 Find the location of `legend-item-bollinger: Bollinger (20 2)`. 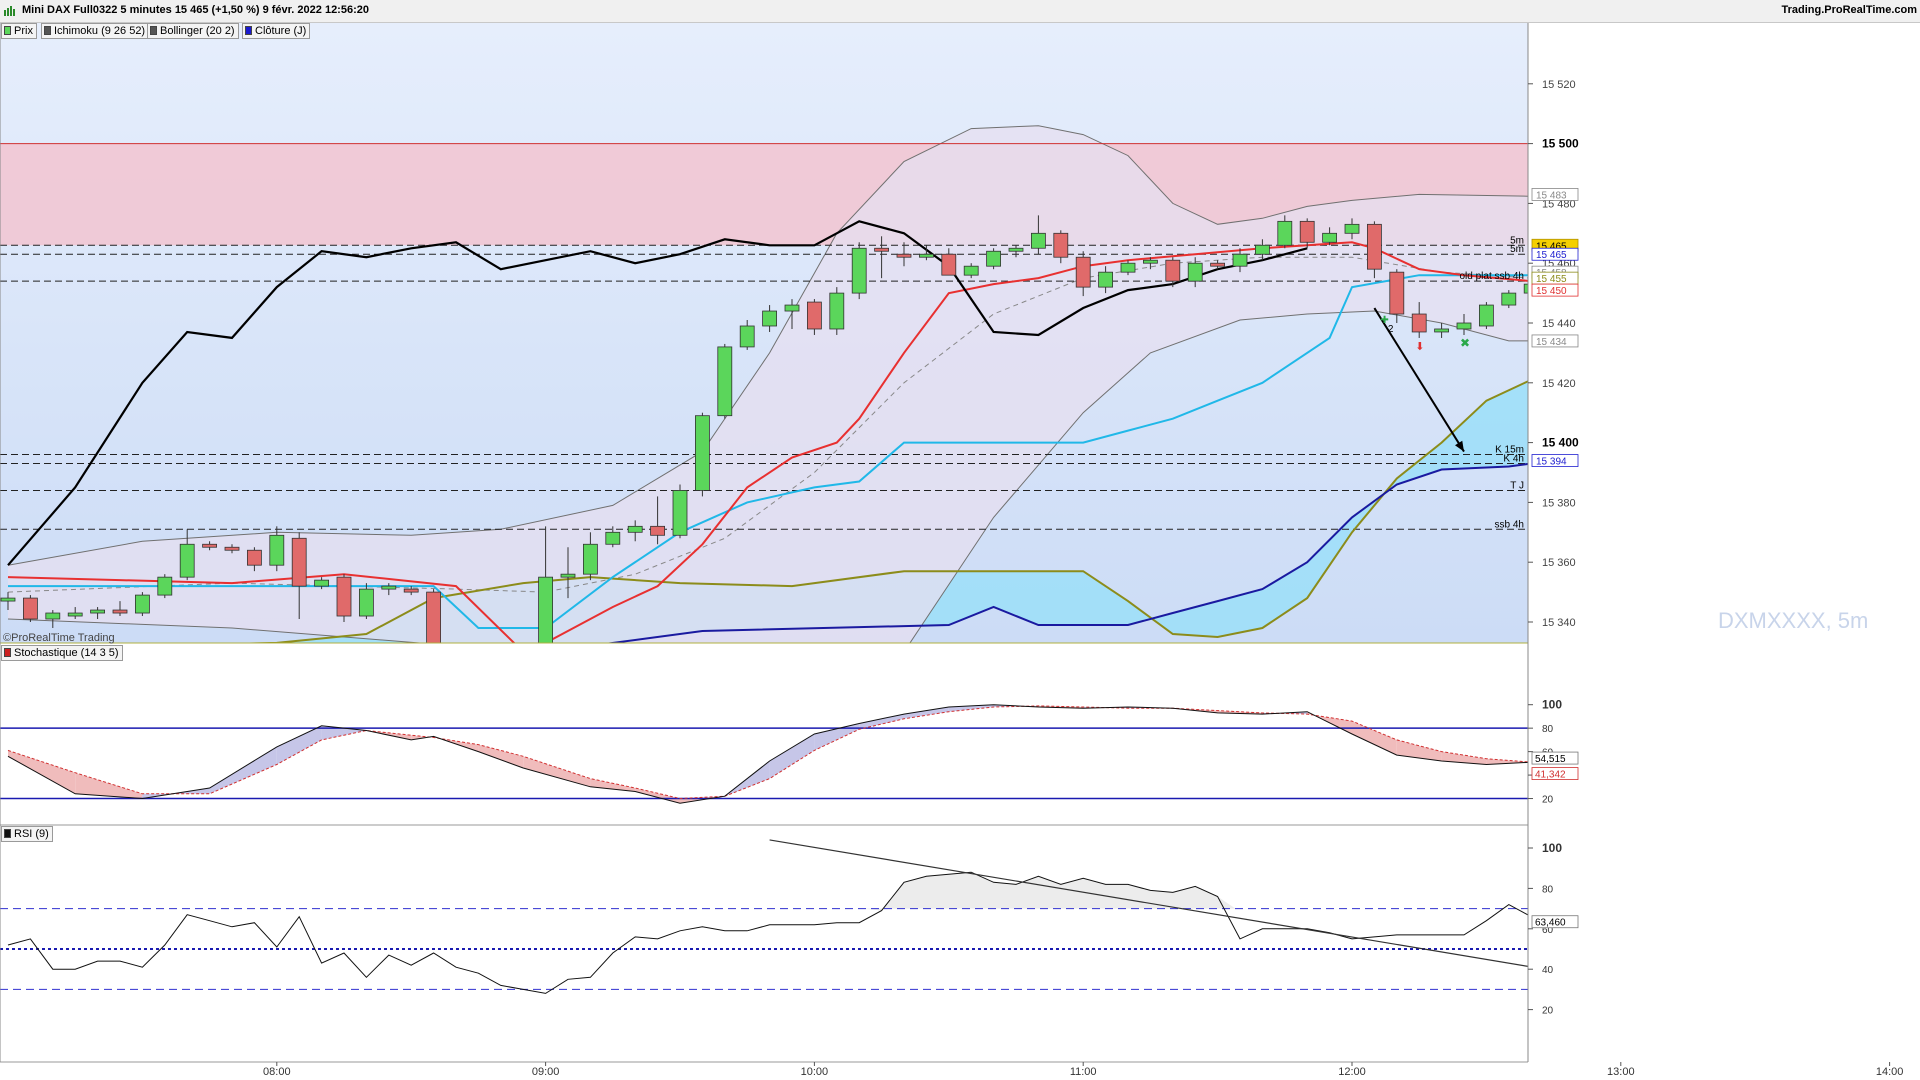

legend-item-bollinger: Bollinger (20 2) is located at coordinates (193, 31).